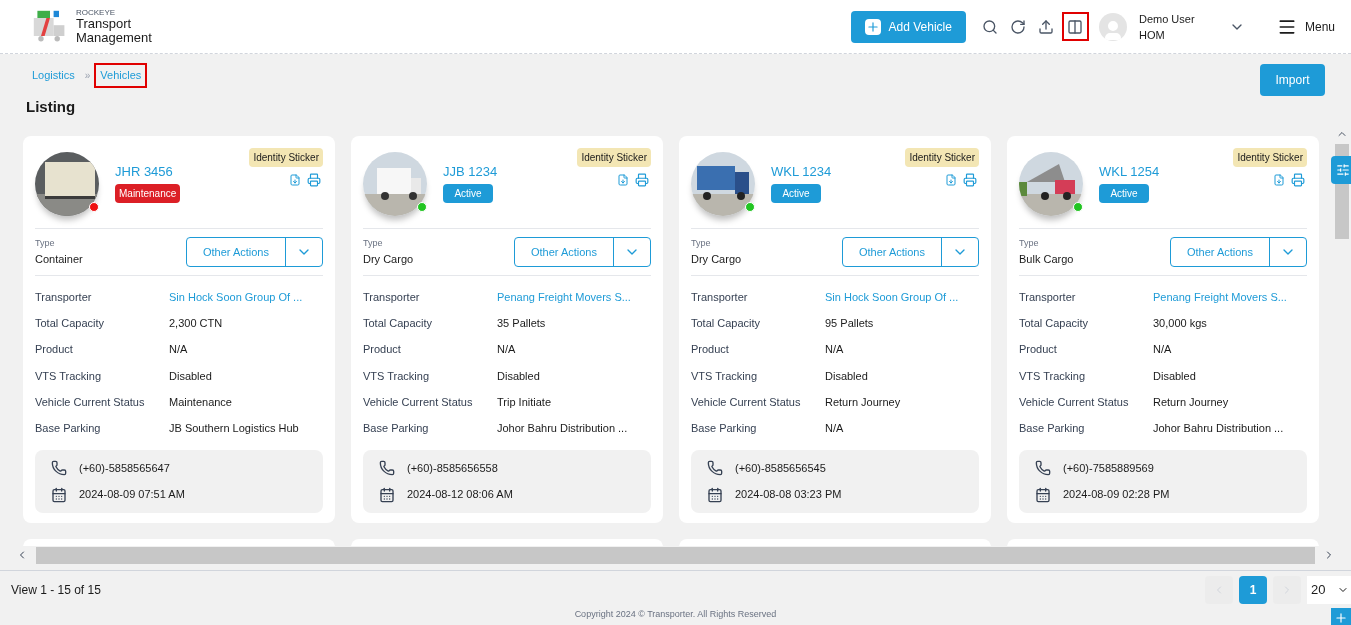 The image size is (1351, 625). What do you see at coordinates (1292, 80) in the screenshot?
I see `import-button: Import` at bounding box center [1292, 80].